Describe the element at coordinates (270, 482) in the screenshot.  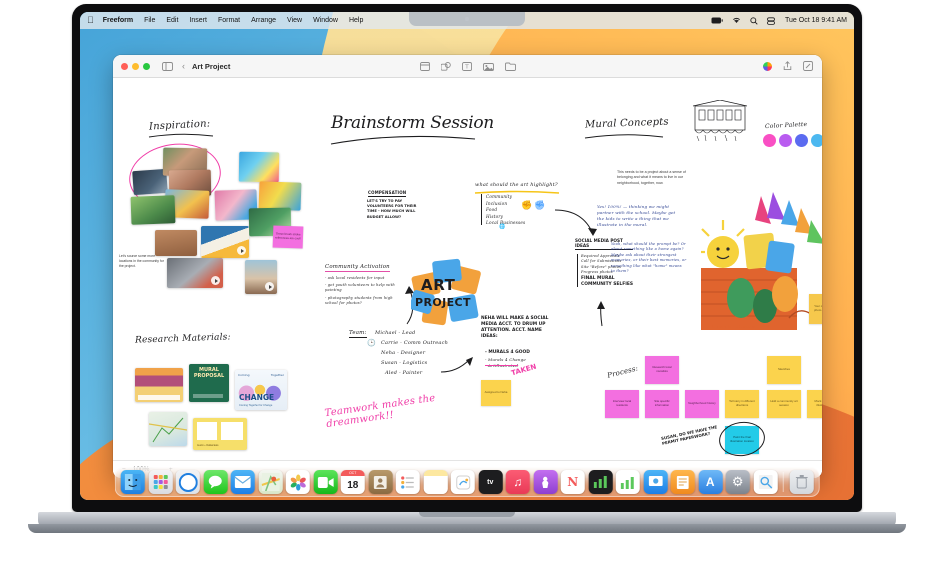
I see `dock-item-maps` at that location.